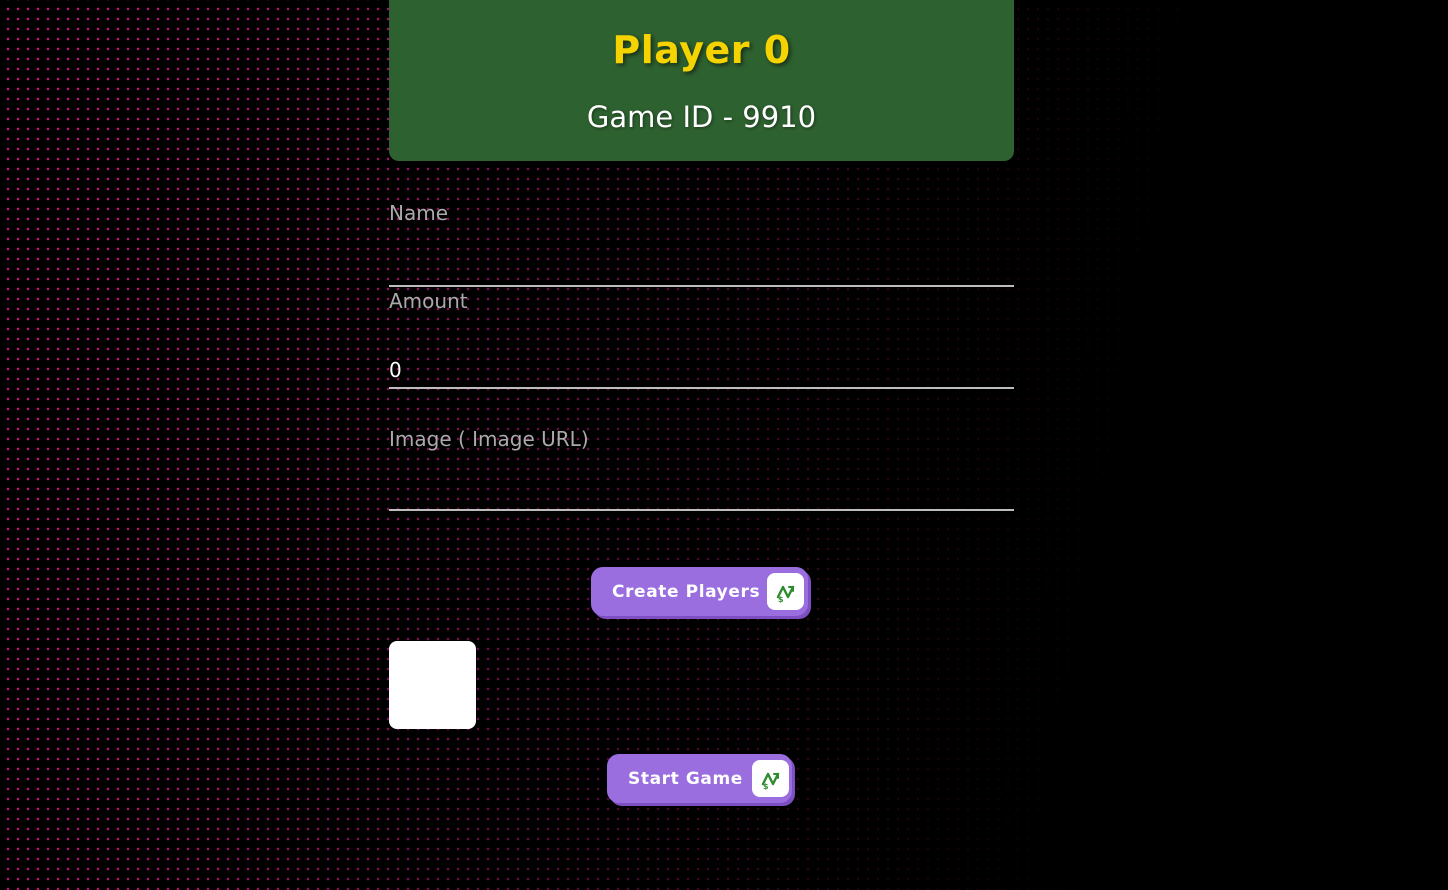 The height and width of the screenshot is (890, 1448). I want to click on create-players-button: Create Players $, so click(699, 591).